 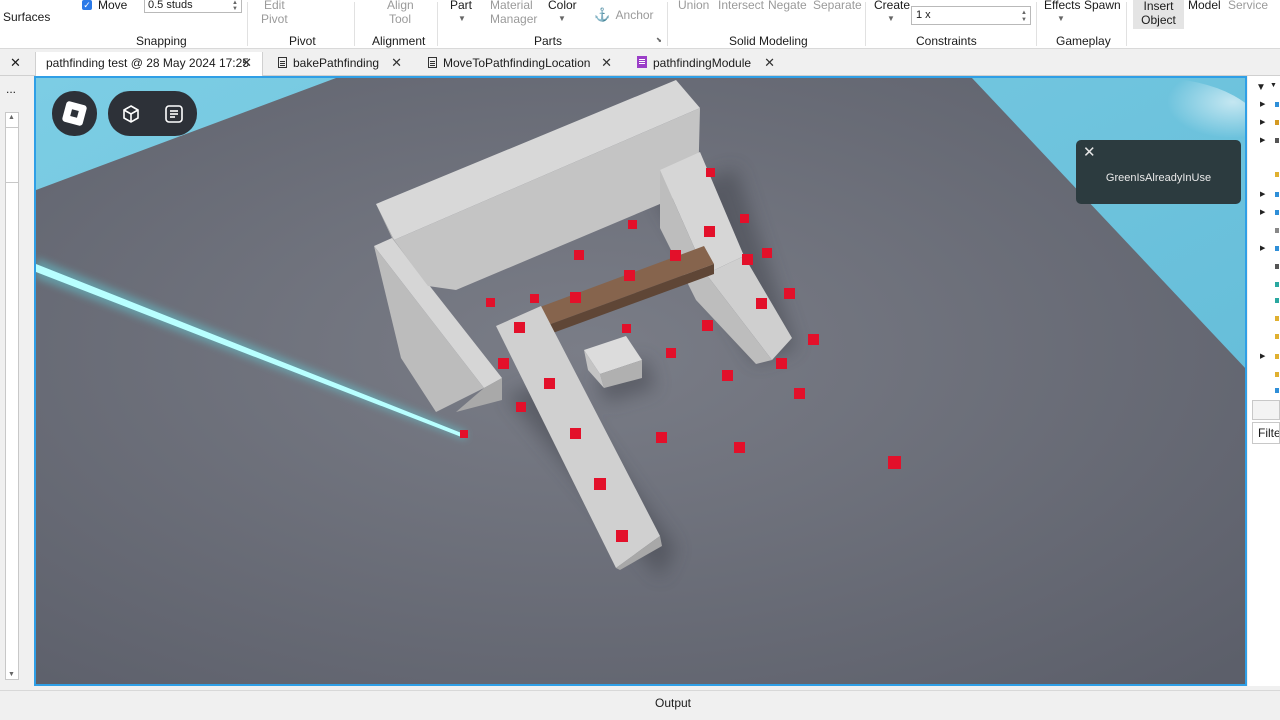 What do you see at coordinates (432, 62) in the screenshot?
I see `script-icon` at bounding box center [432, 62].